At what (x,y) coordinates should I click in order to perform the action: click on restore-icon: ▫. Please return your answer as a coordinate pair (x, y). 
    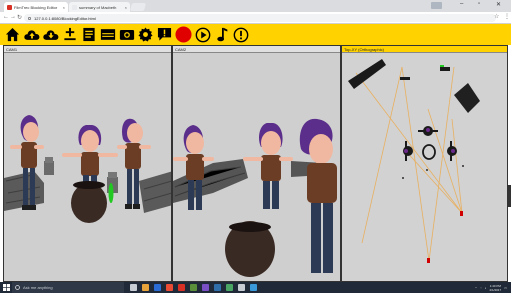
    Looking at the image, I should click on (479, 4).